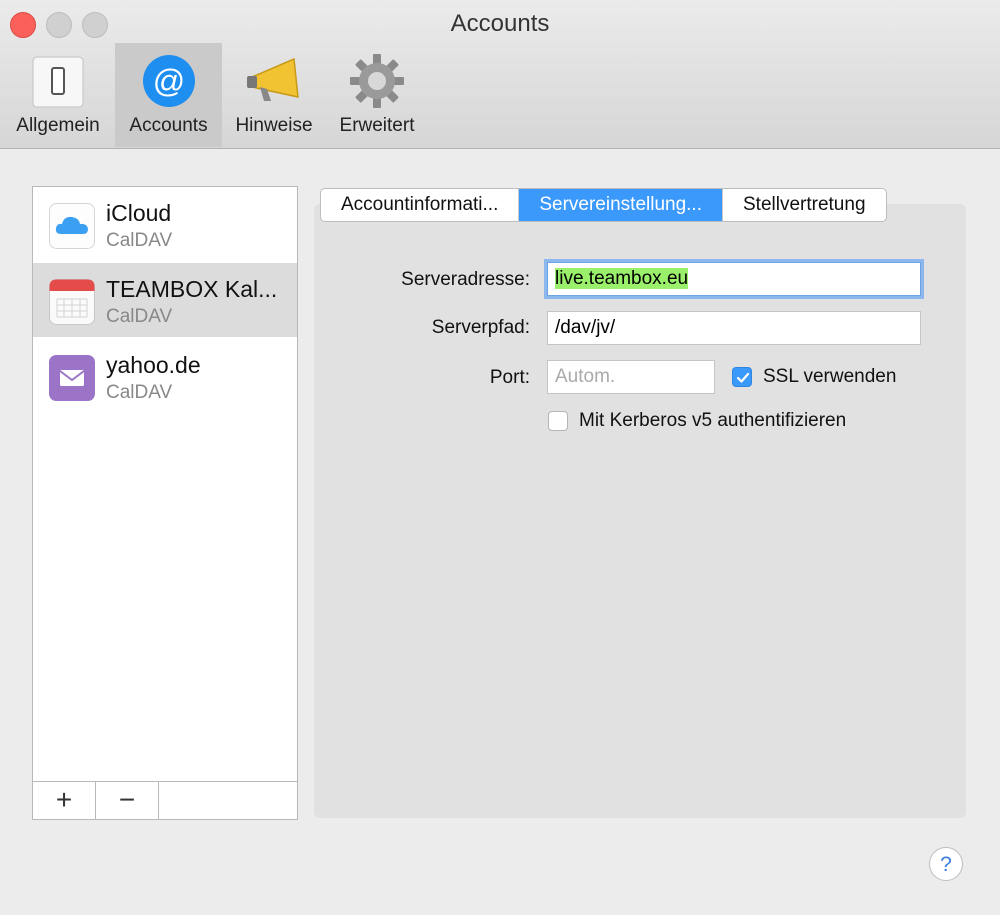 This screenshot has width=1000, height=915. What do you see at coordinates (585, 327) in the screenshot?
I see `server-path-value: /dav/jv/` at bounding box center [585, 327].